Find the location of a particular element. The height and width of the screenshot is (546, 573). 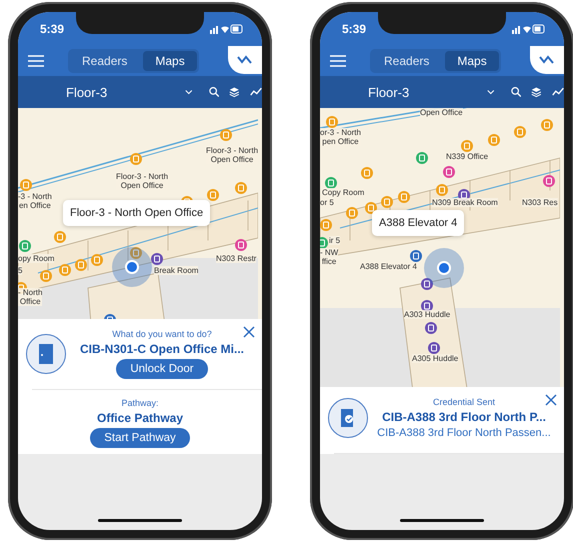

map-room-label: N303 Restr is located at coordinates (236, 258).